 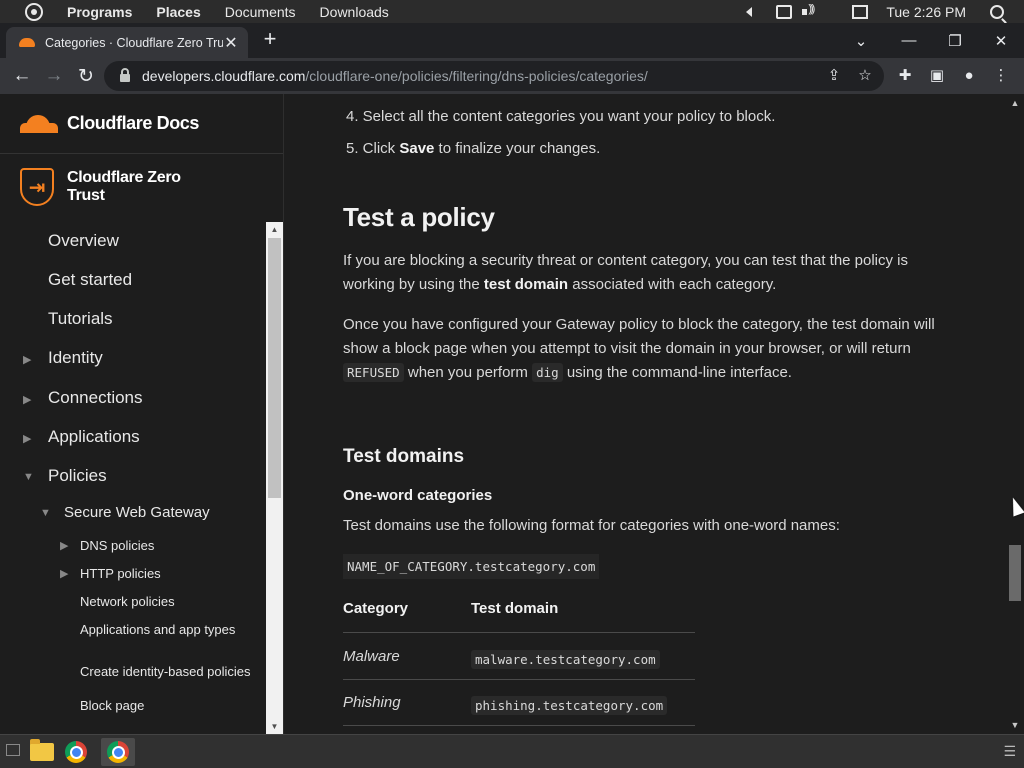 What do you see at coordinates (167, 546) in the screenshot?
I see `sidebar-item-dns-policies: DNS policies` at bounding box center [167, 546].